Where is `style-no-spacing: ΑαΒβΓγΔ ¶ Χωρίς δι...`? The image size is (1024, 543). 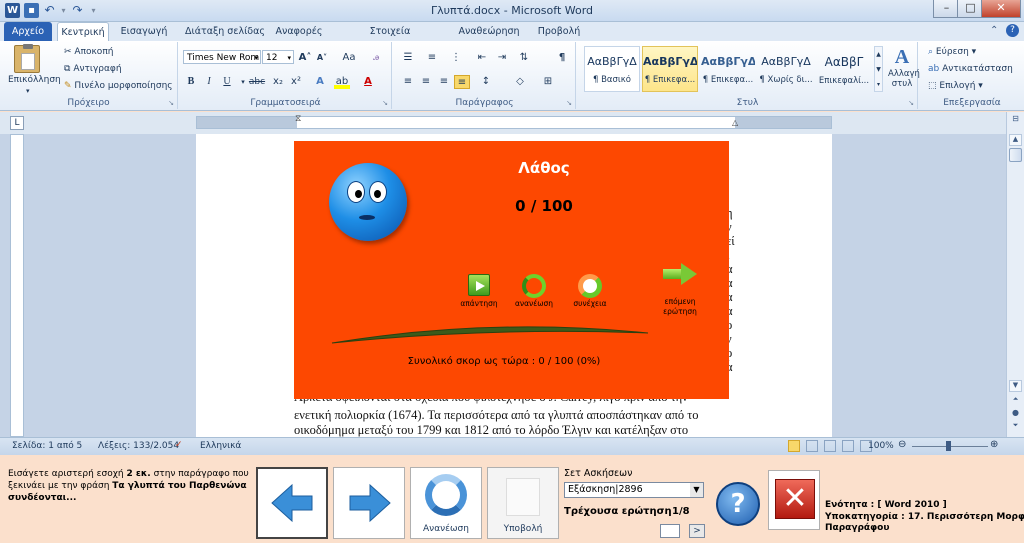 style-no-spacing: ΑαΒβΓγΔ ¶ Χωρίς δι... is located at coordinates (786, 69).